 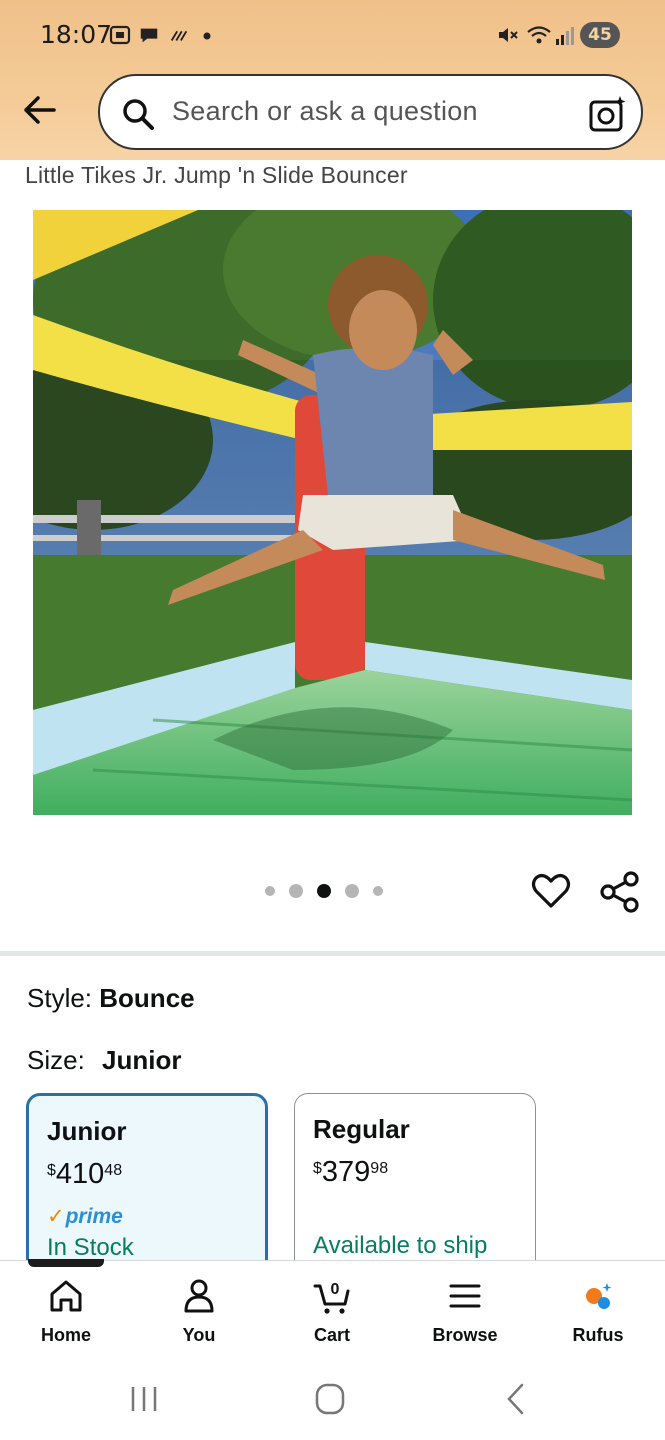 I want to click on nav-home: Home, so click(x=66, y=1311).